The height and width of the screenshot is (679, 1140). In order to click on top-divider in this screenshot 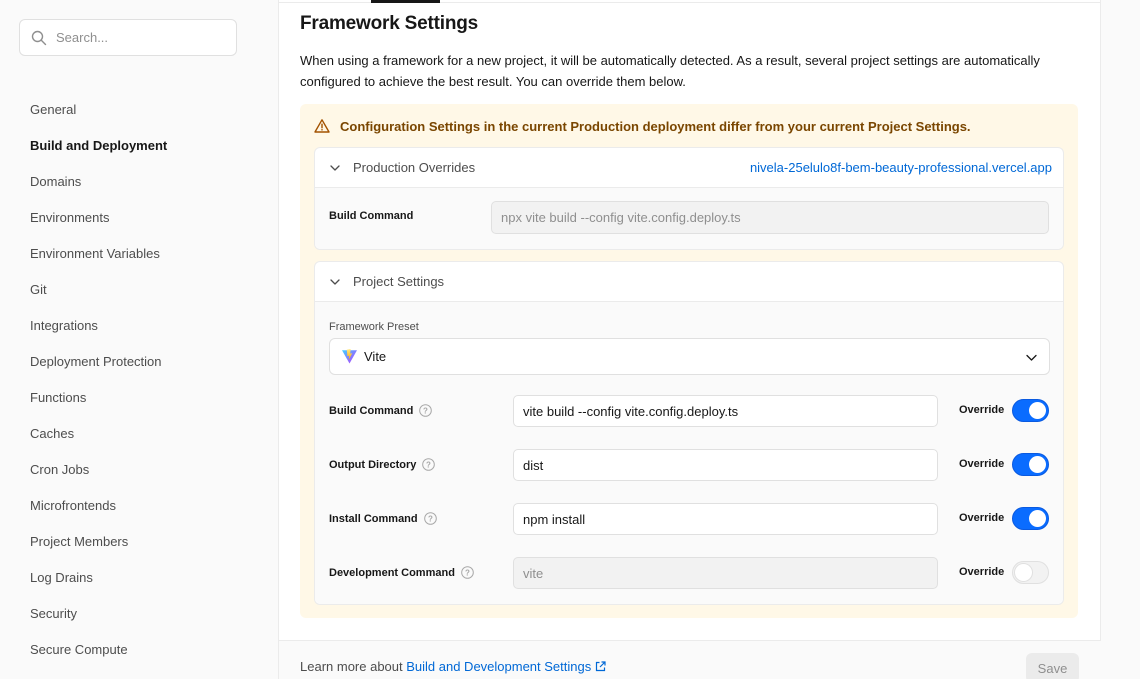, I will do `click(690, 1)`.